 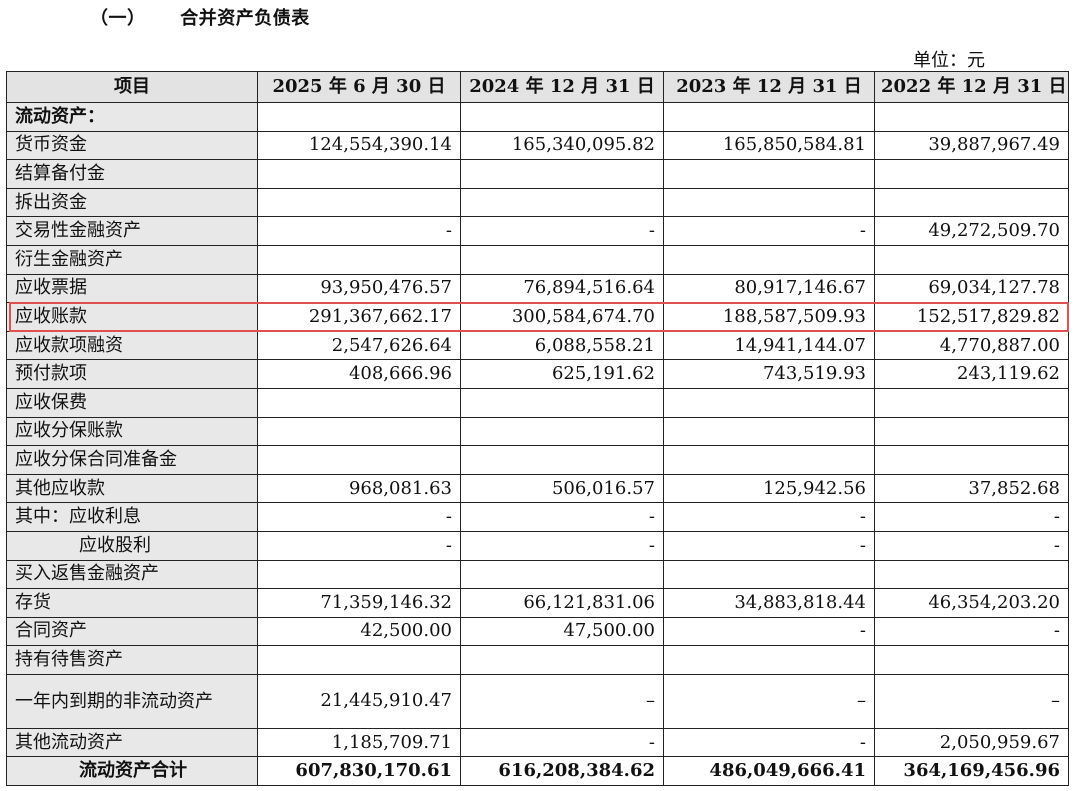 I want to click on value-cell: 46,354,203.20, so click(x=971, y=603).